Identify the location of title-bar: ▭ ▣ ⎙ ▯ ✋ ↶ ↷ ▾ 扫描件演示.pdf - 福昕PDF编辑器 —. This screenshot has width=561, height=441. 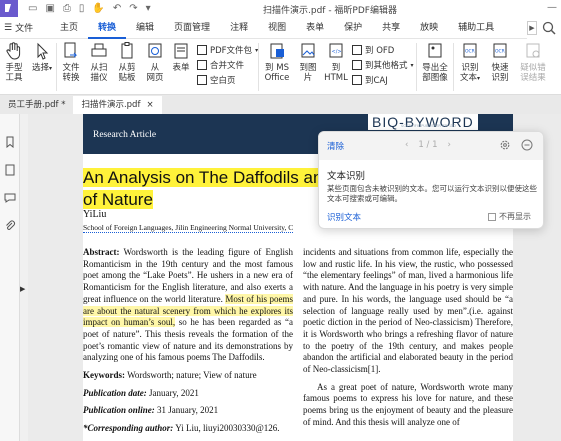
(280, 8).